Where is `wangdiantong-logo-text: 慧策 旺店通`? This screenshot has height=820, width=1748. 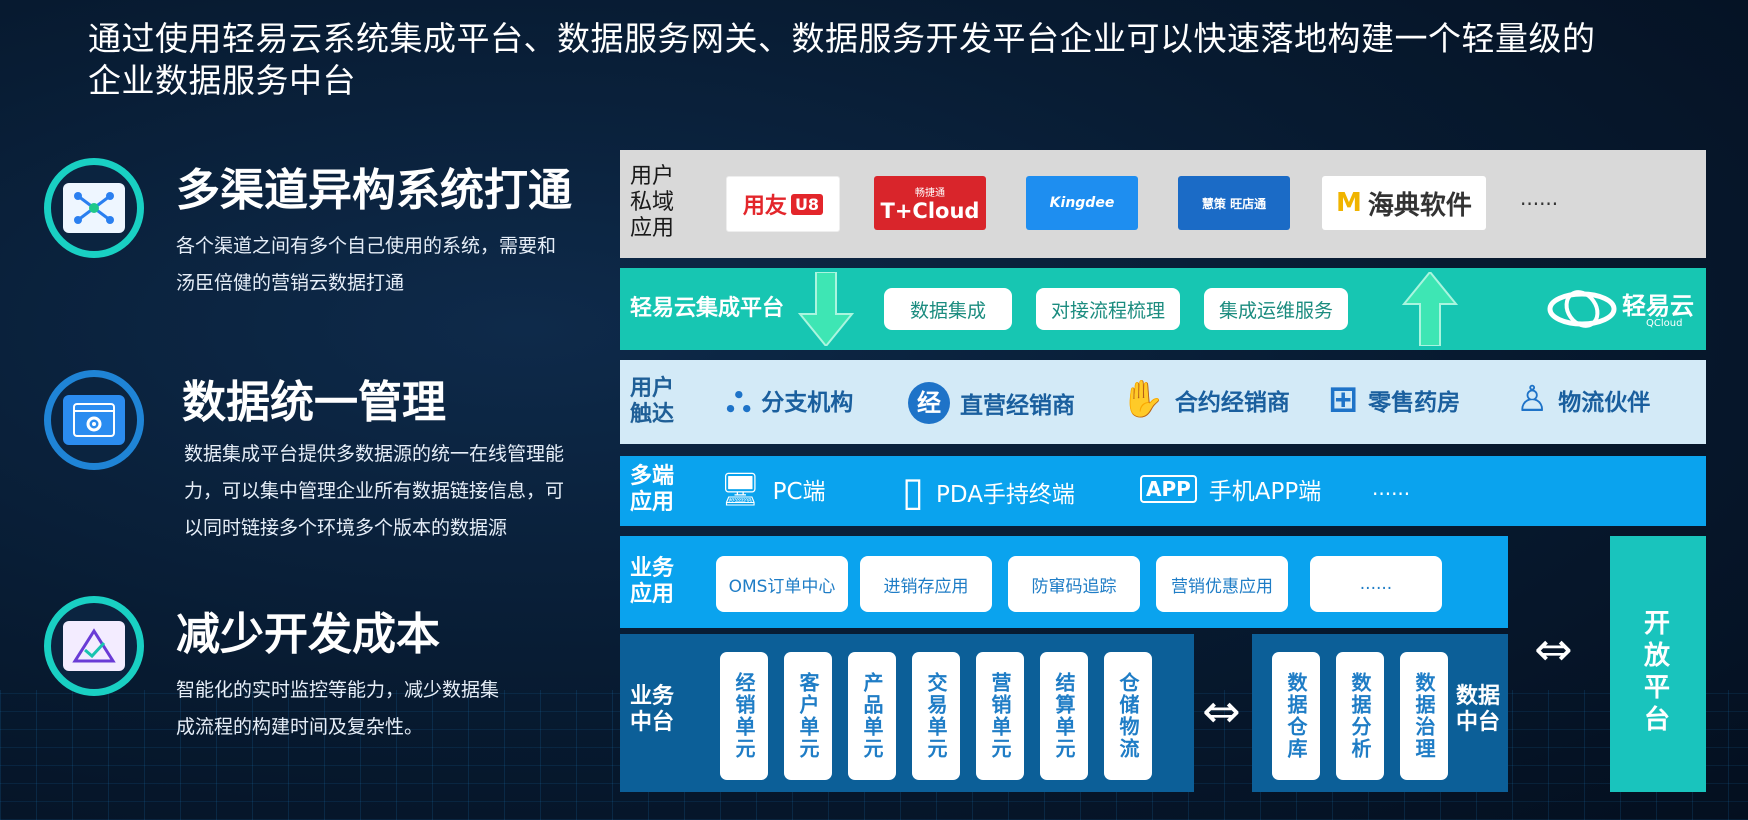
wangdiantong-logo-text: 慧策 旺店通 is located at coordinates (1234, 203).